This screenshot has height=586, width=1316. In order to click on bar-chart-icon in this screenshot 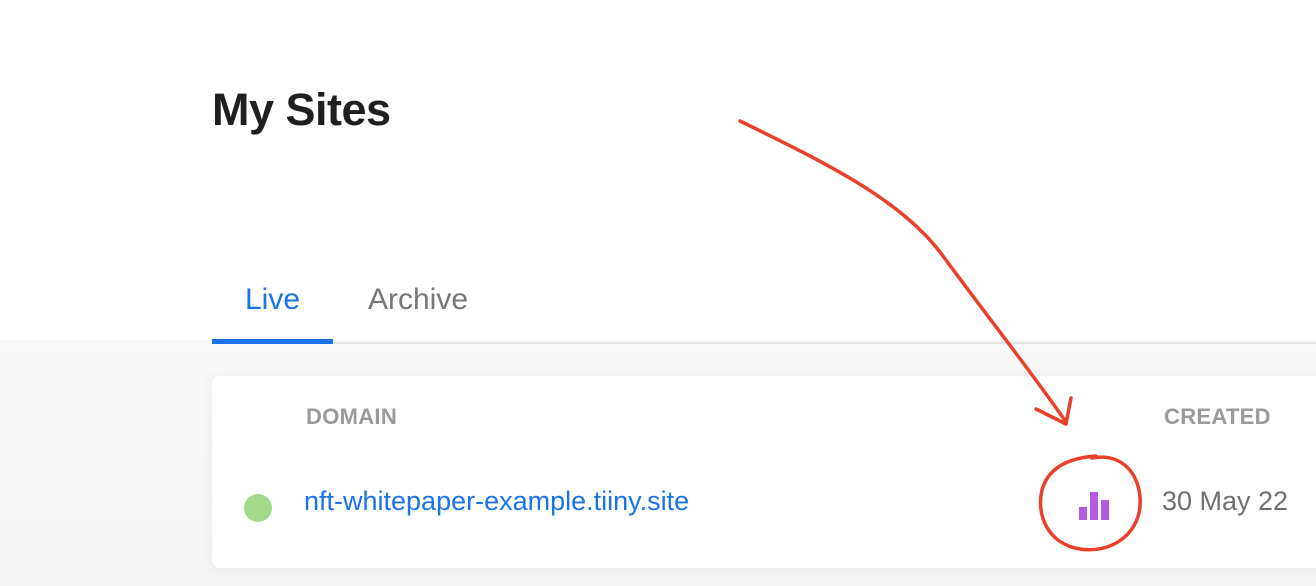, I will do `click(1094, 506)`.